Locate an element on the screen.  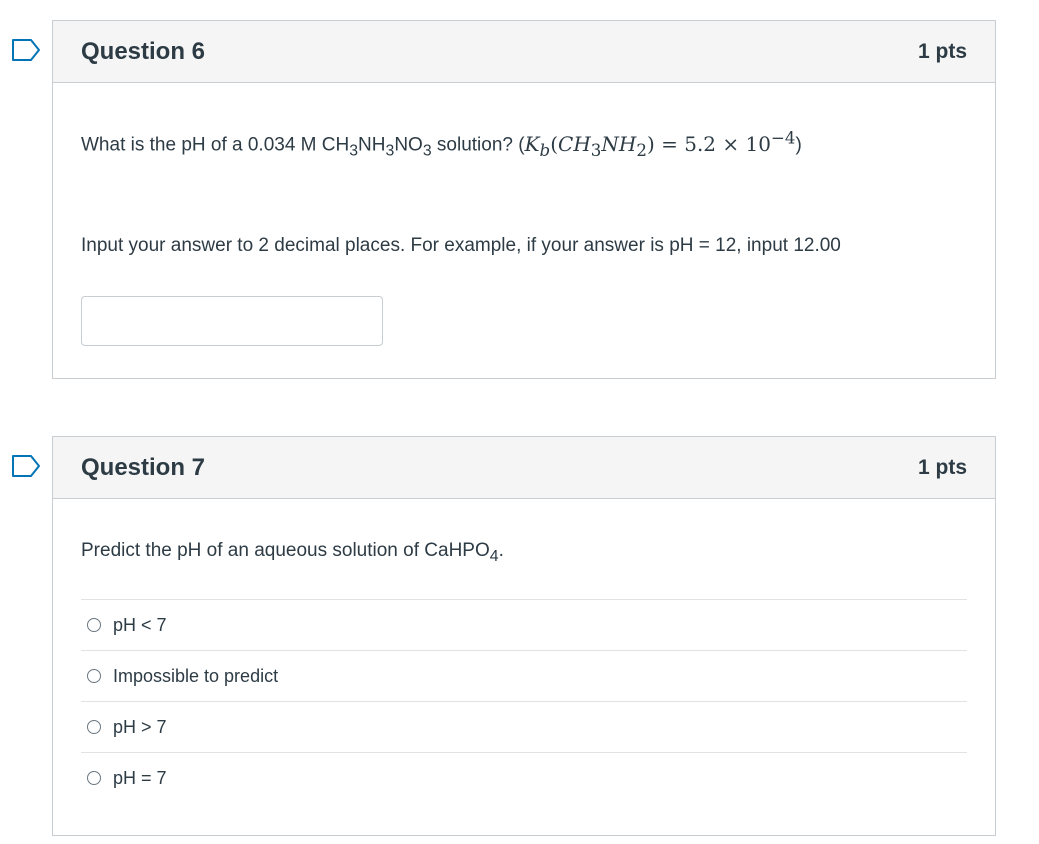
question-text-part: solution? ( is located at coordinates (478, 145).